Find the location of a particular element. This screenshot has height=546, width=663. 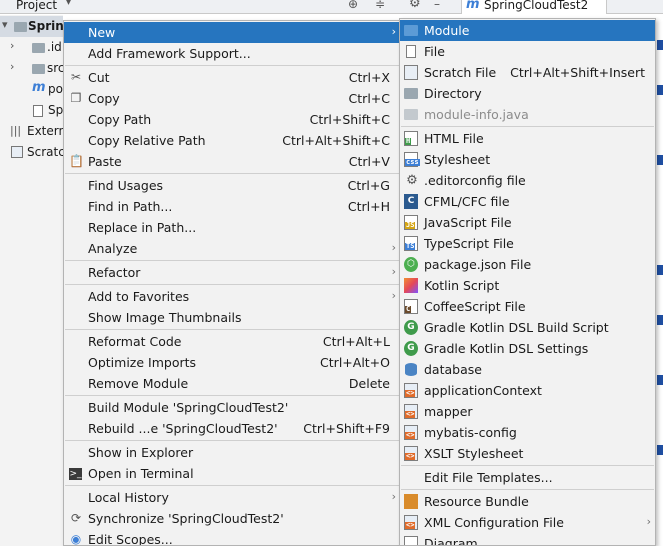

submenu-item-gradle-build-script: G Gradle Kotlin DSL Build Script is located at coordinates (527, 327).